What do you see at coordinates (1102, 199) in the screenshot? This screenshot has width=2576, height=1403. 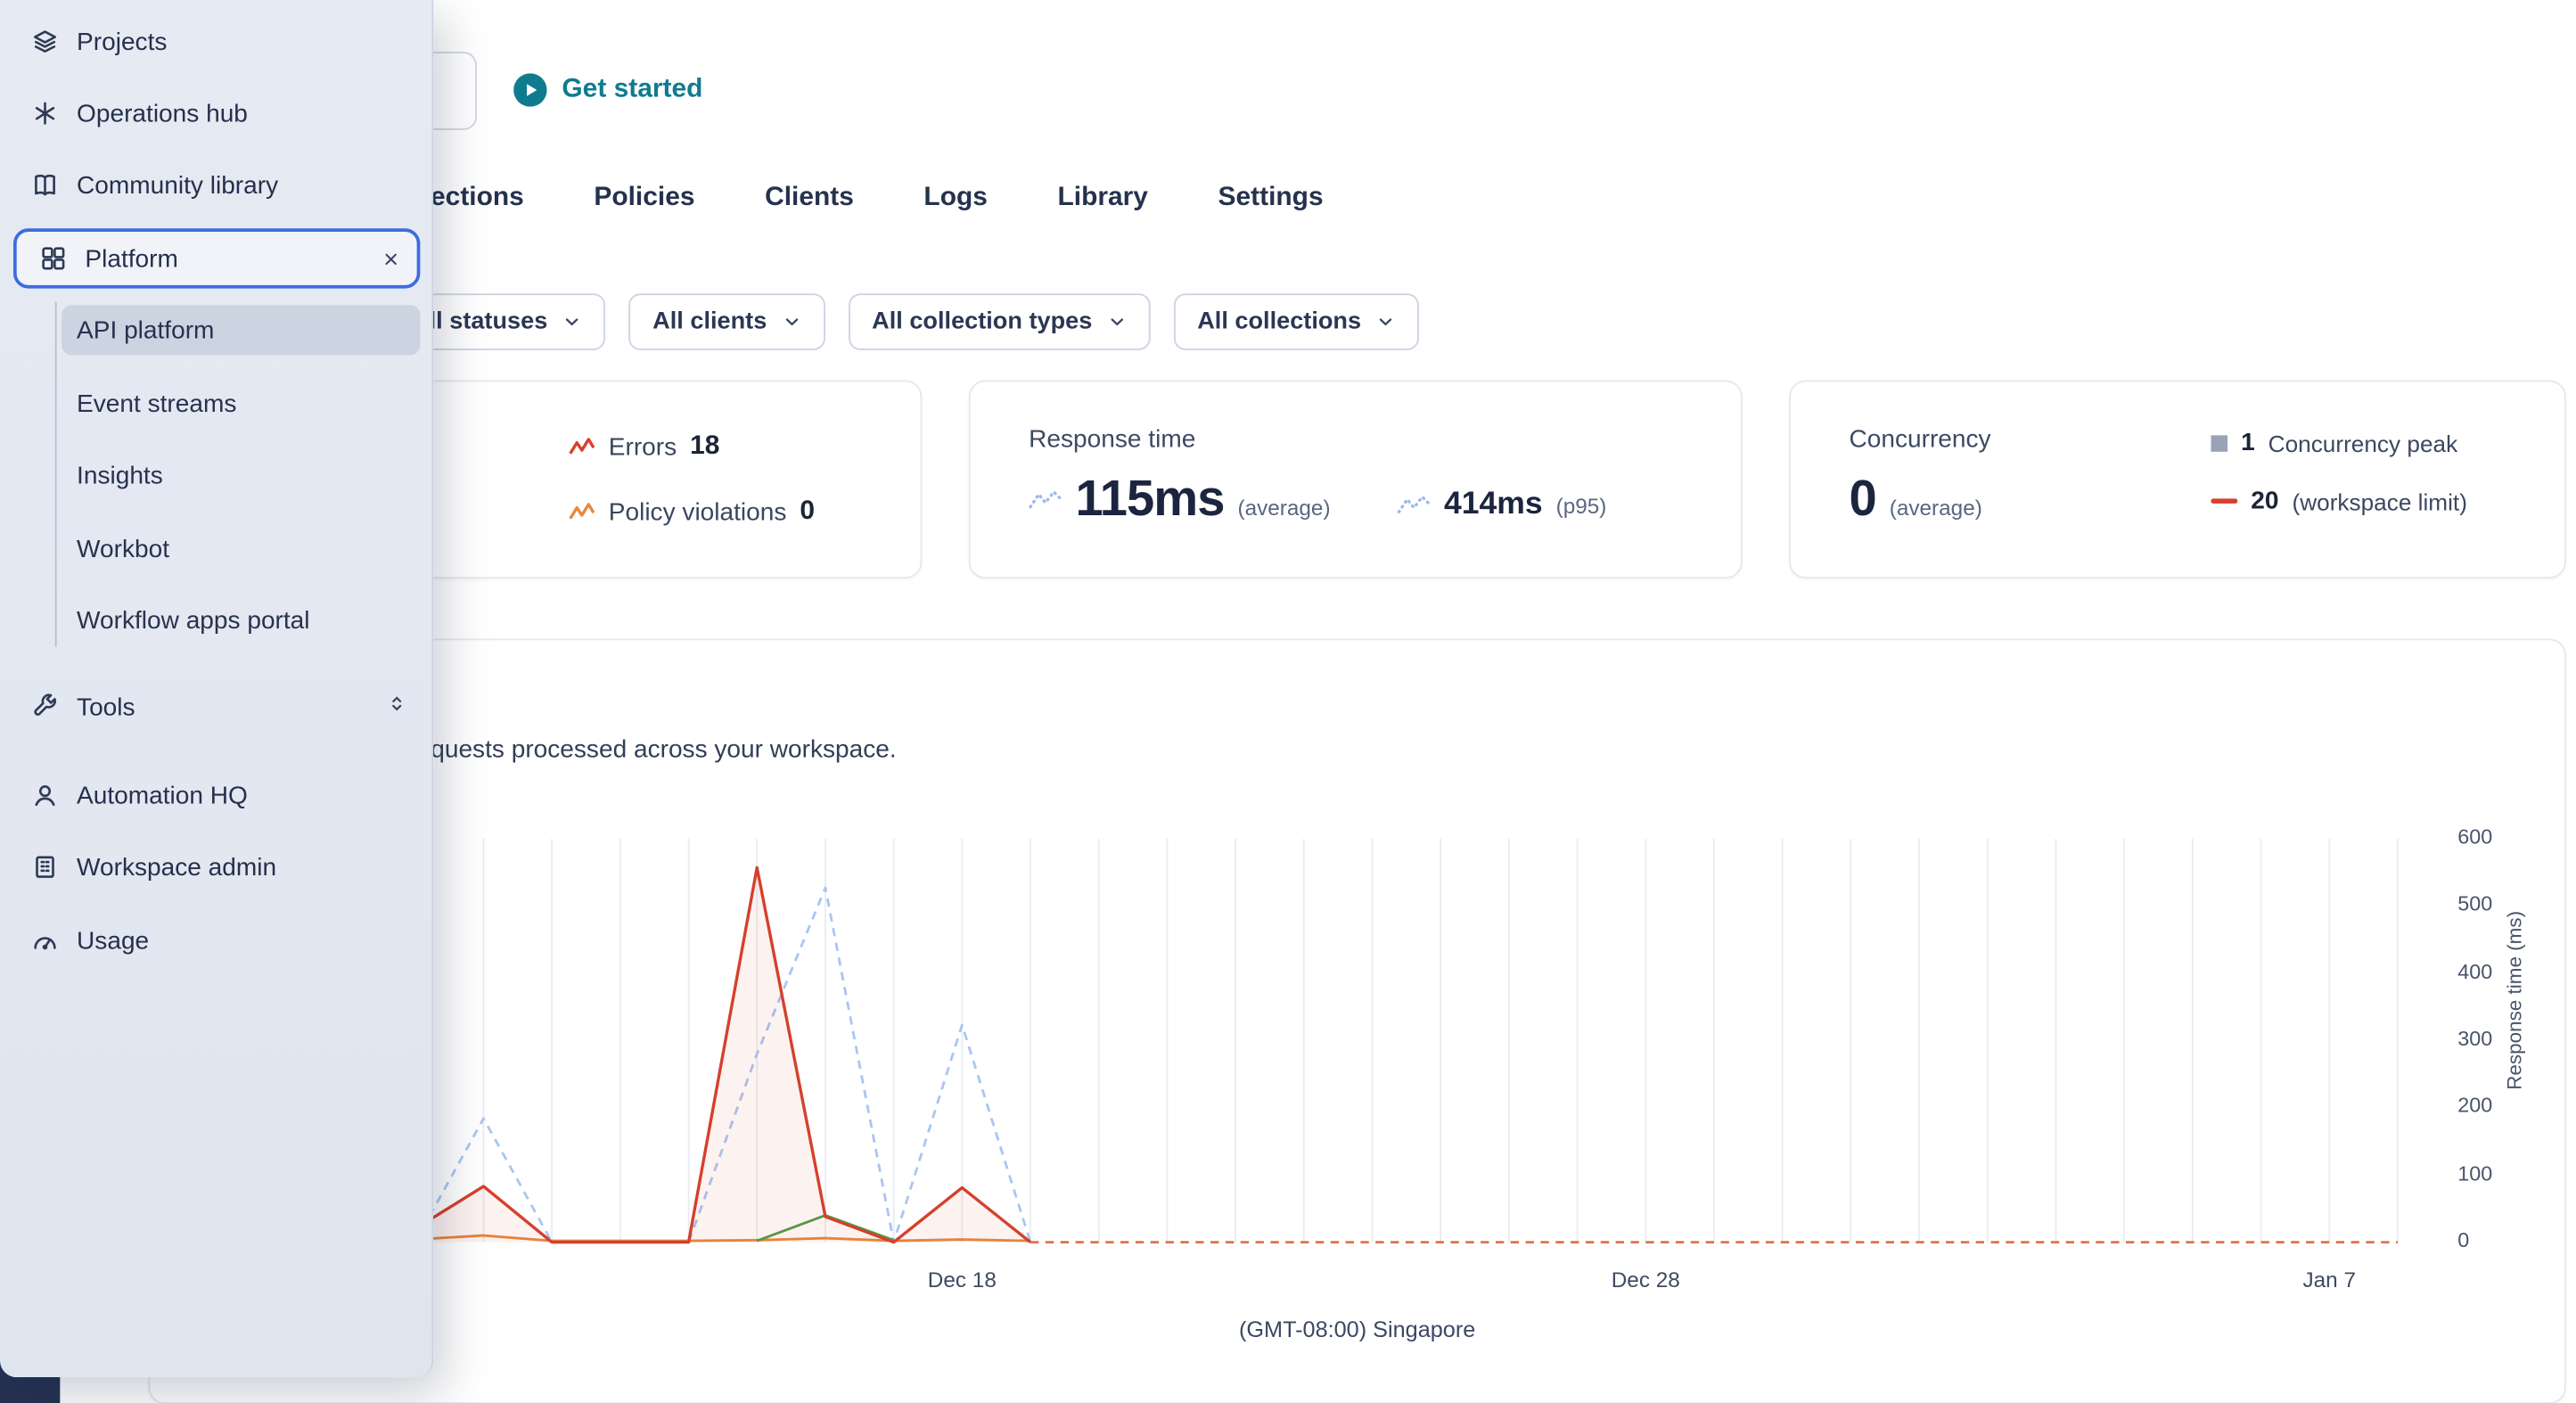 I see `tab-library: Library` at bounding box center [1102, 199].